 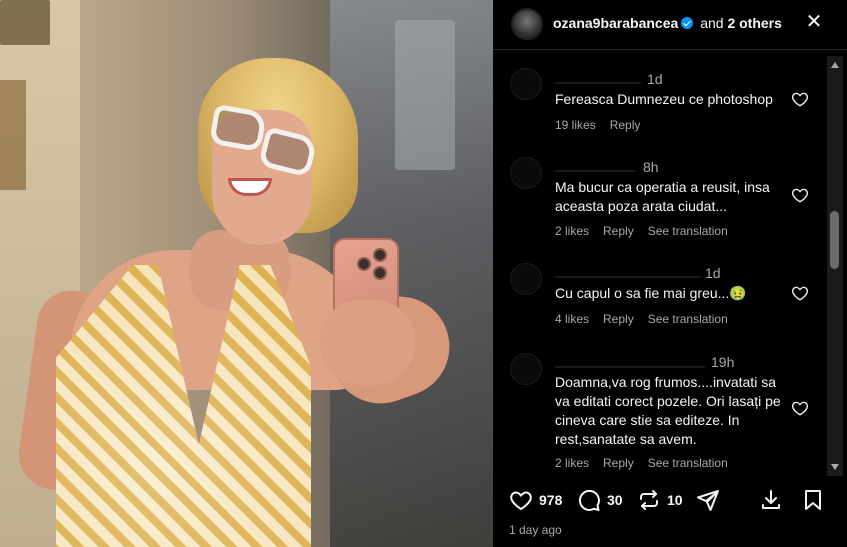 What do you see at coordinates (367, 342) in the screenshot?
I see `photo-hand` at bounding box center [367, 342].